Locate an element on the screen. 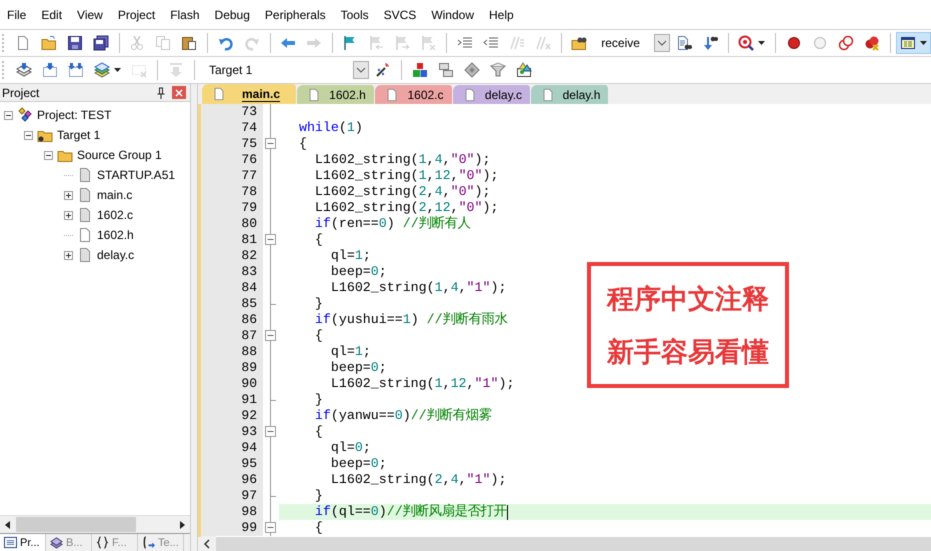 Image resolution: width=931 pixels, height=551 pixels. code-line: L1602_string(1,4,"1"); is located at coordinates (418, 288).